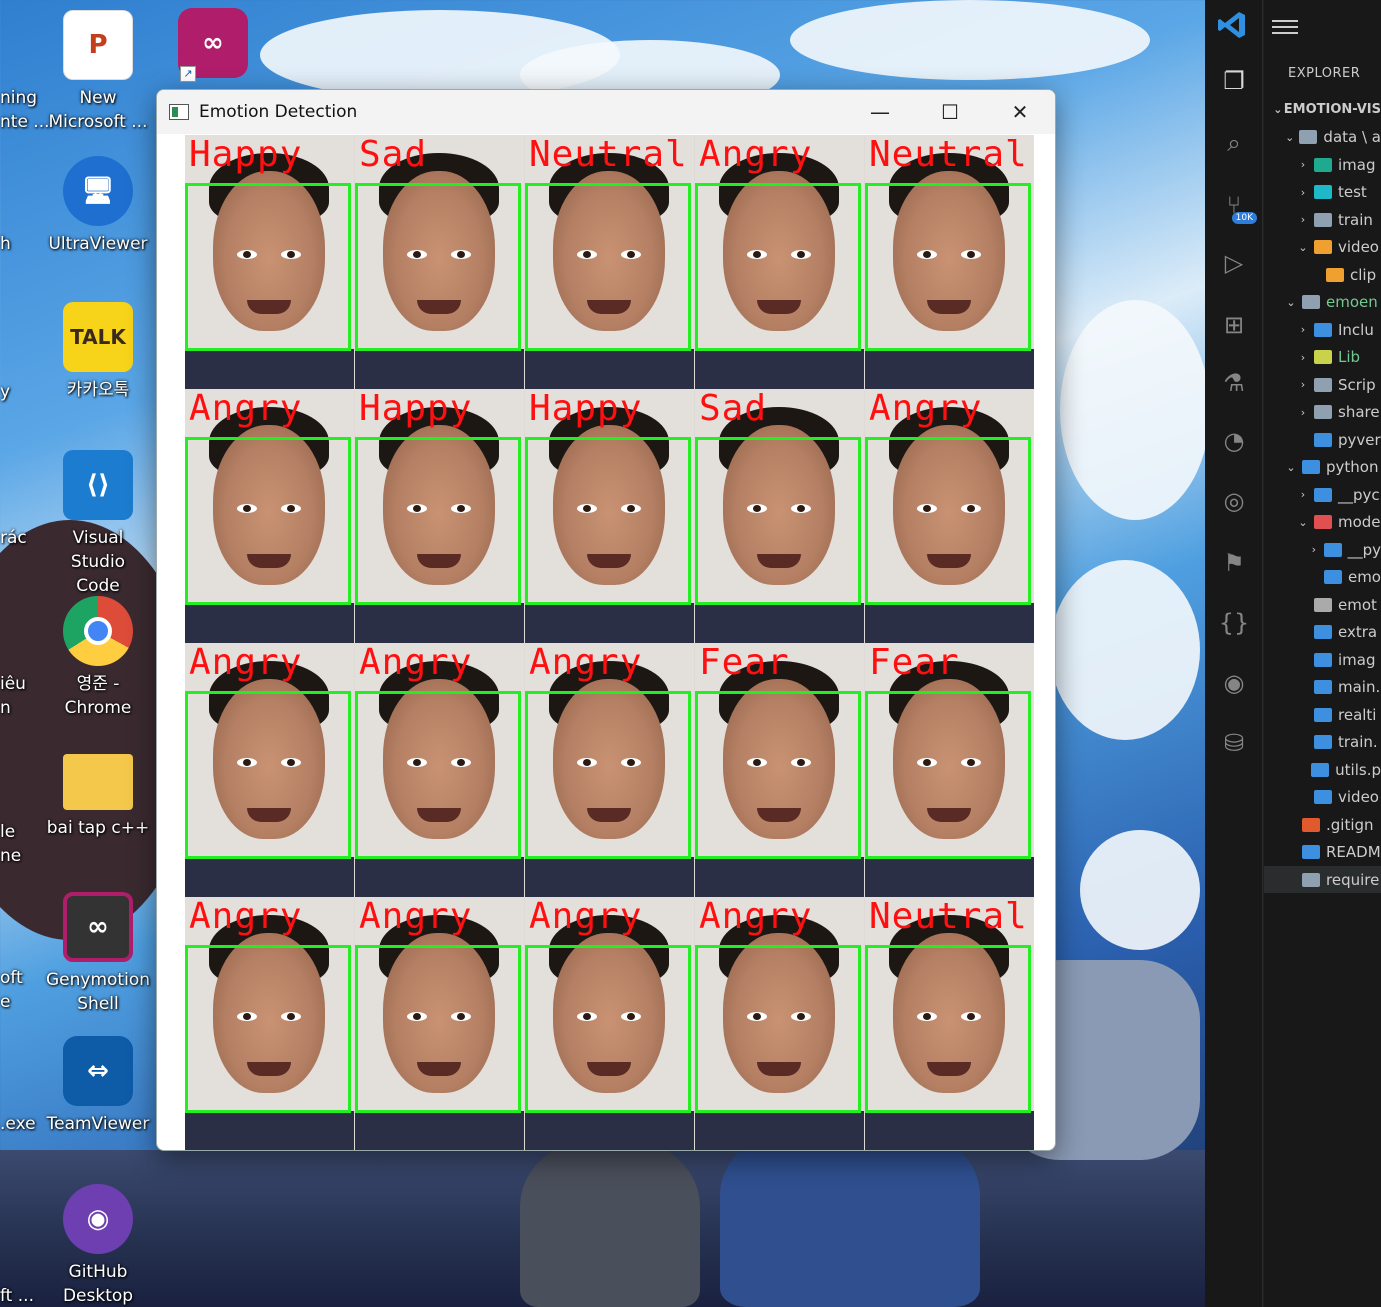 The image size is (1381, 1307). What do you see at coordinates (1322, 604) in the screenshot?
I see `tree-item: emot` at bounding box center [1322, 604].